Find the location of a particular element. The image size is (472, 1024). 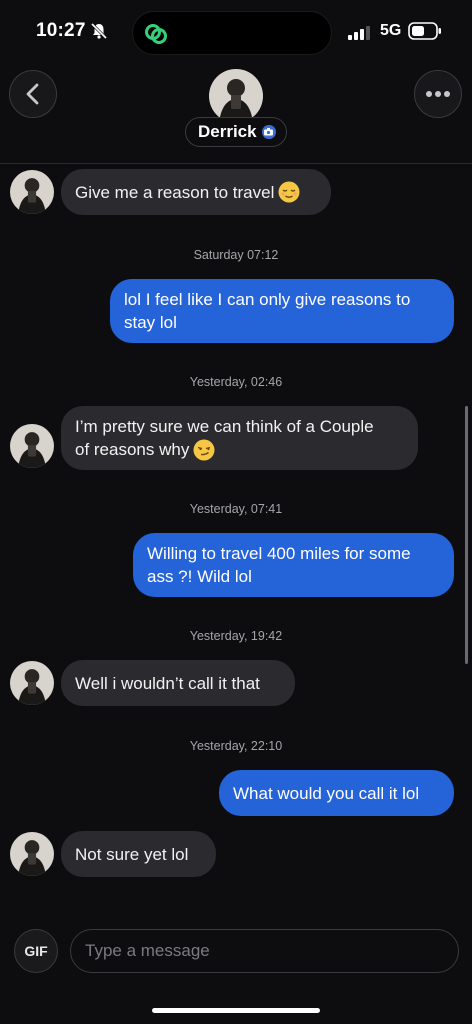

status-bar: 10:27 5G is located at coordinates (236, 31).